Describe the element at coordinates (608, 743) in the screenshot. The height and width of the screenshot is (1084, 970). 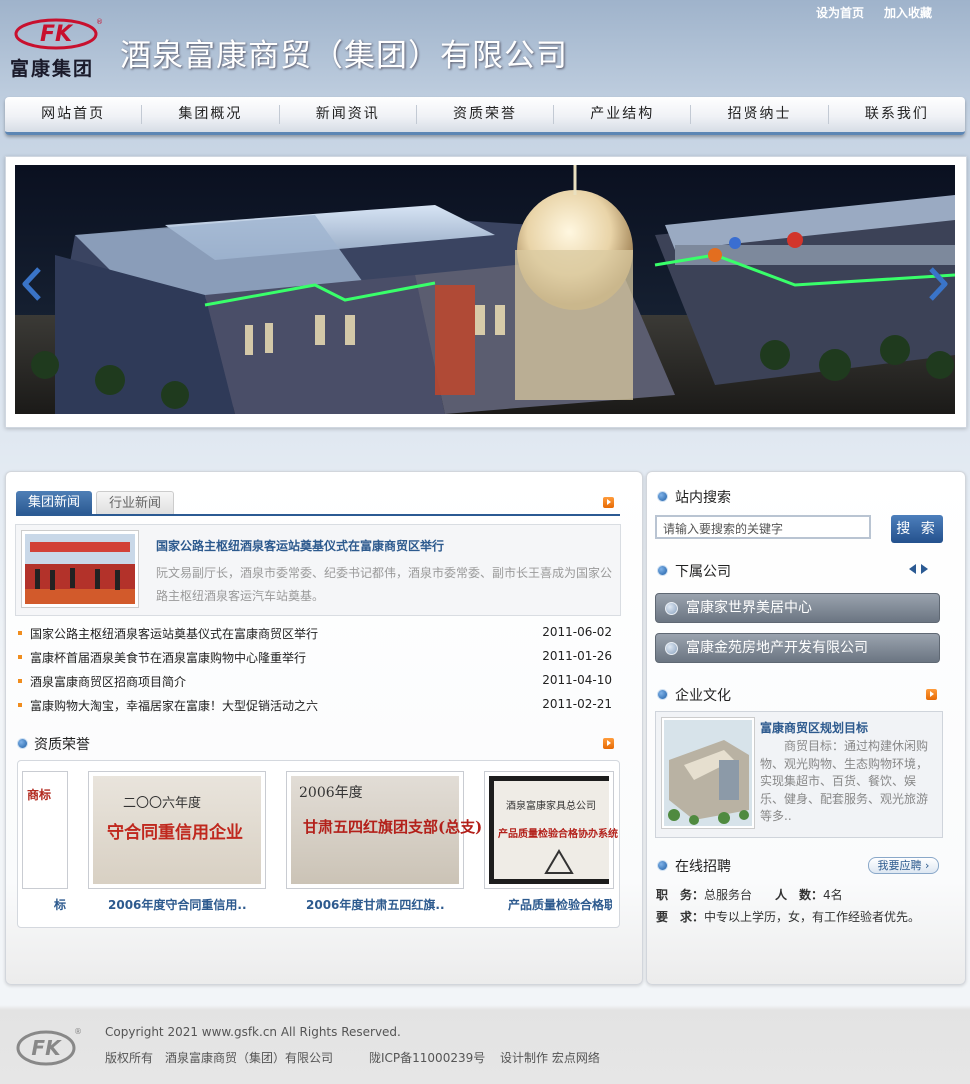
I see `more-honors-icon` at that location.